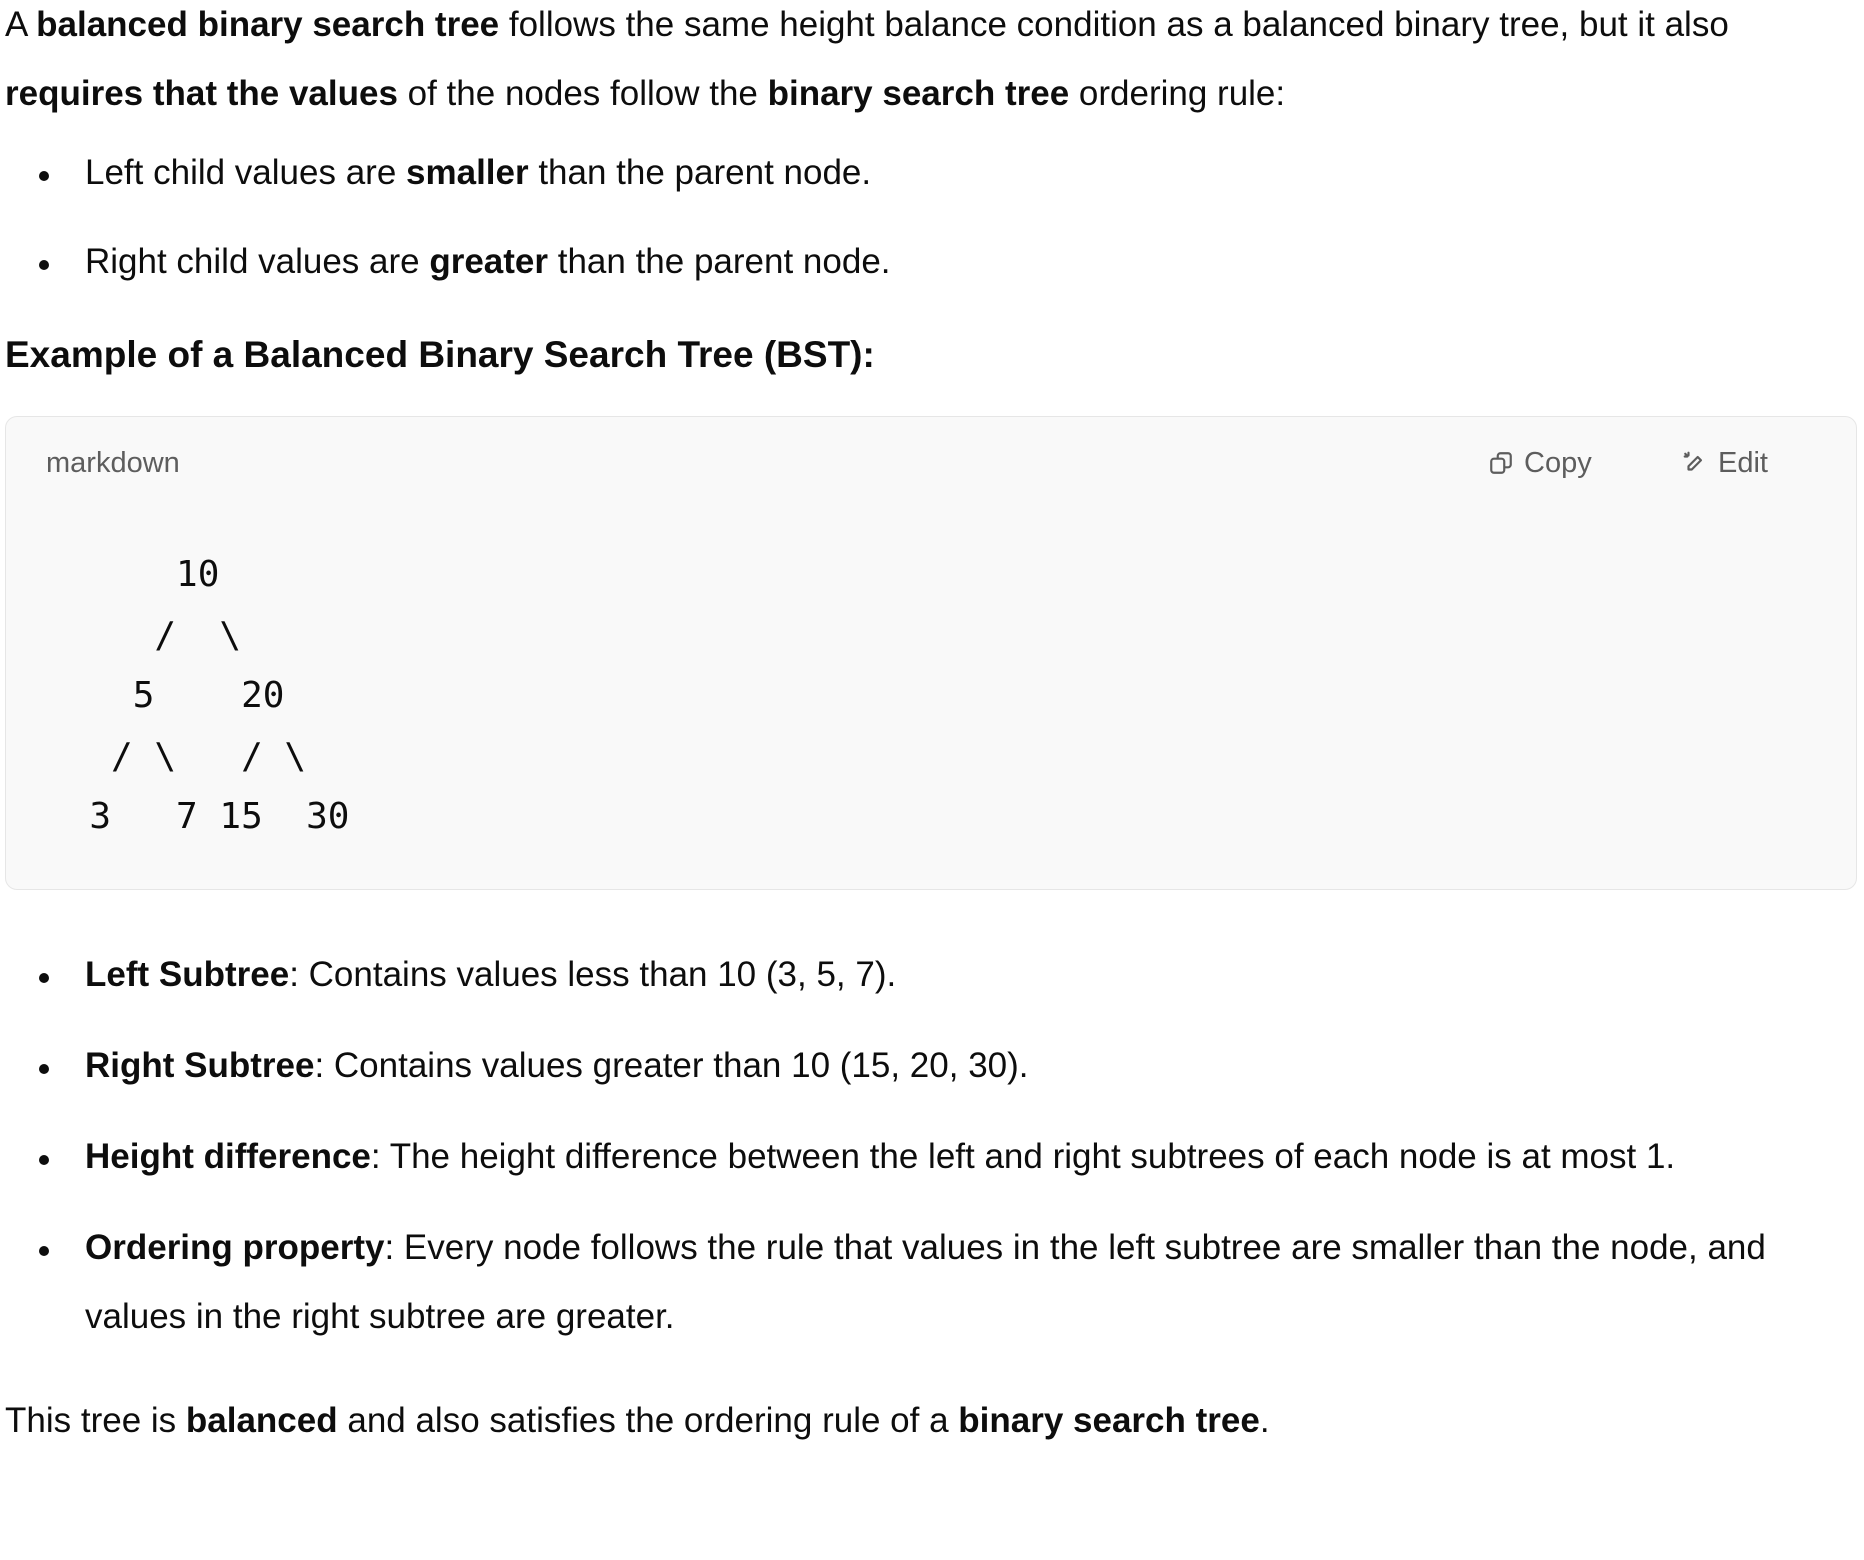 This screenshot has width=1864, height=1560. Describe the element at coordinates (235, 1247) in the screenshot. I see `property-name: Ordering property` at that location.